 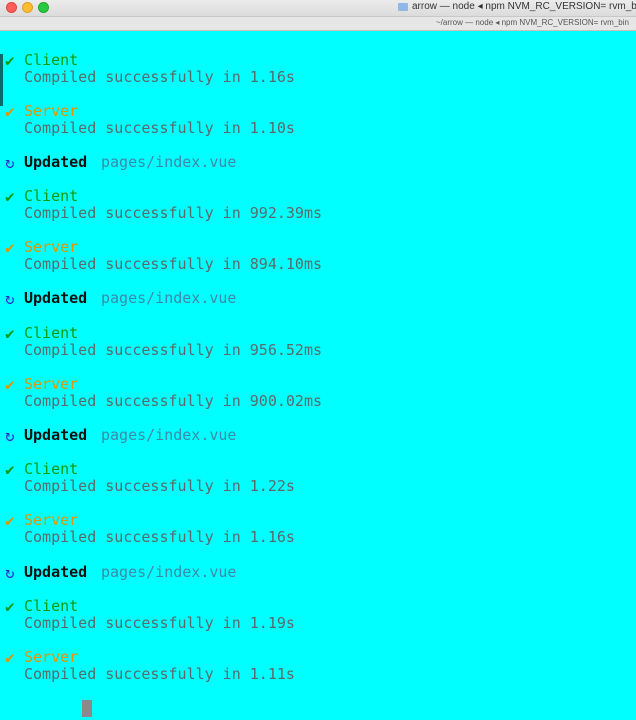 What do you see at coordinates (159, 623) in the screenshot?
I see `build-message: Compiled successfully in 1.19s` at bounding box center [159, 623].